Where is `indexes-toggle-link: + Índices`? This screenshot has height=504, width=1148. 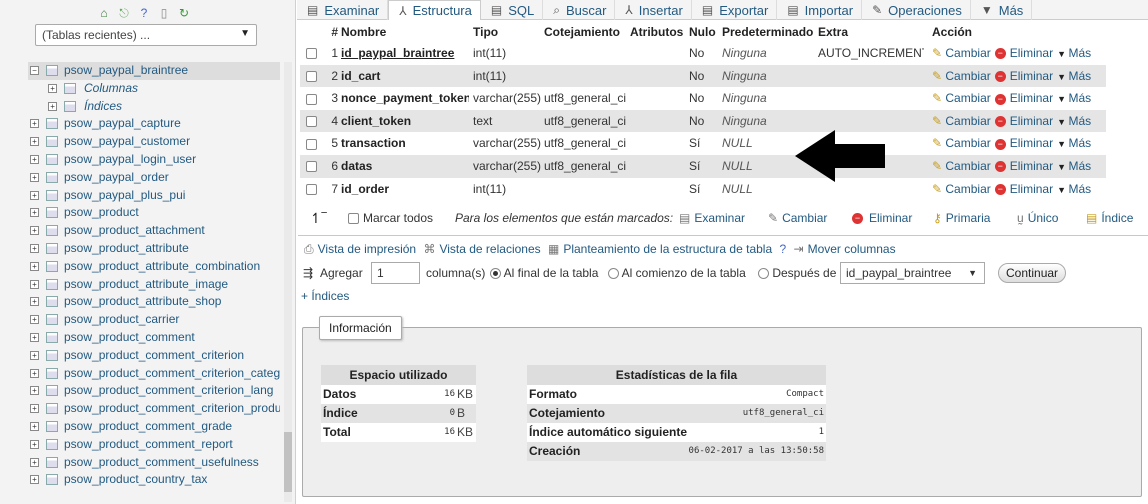
indexes-toggle-link: + Índices is located at coordinates (325, 296).